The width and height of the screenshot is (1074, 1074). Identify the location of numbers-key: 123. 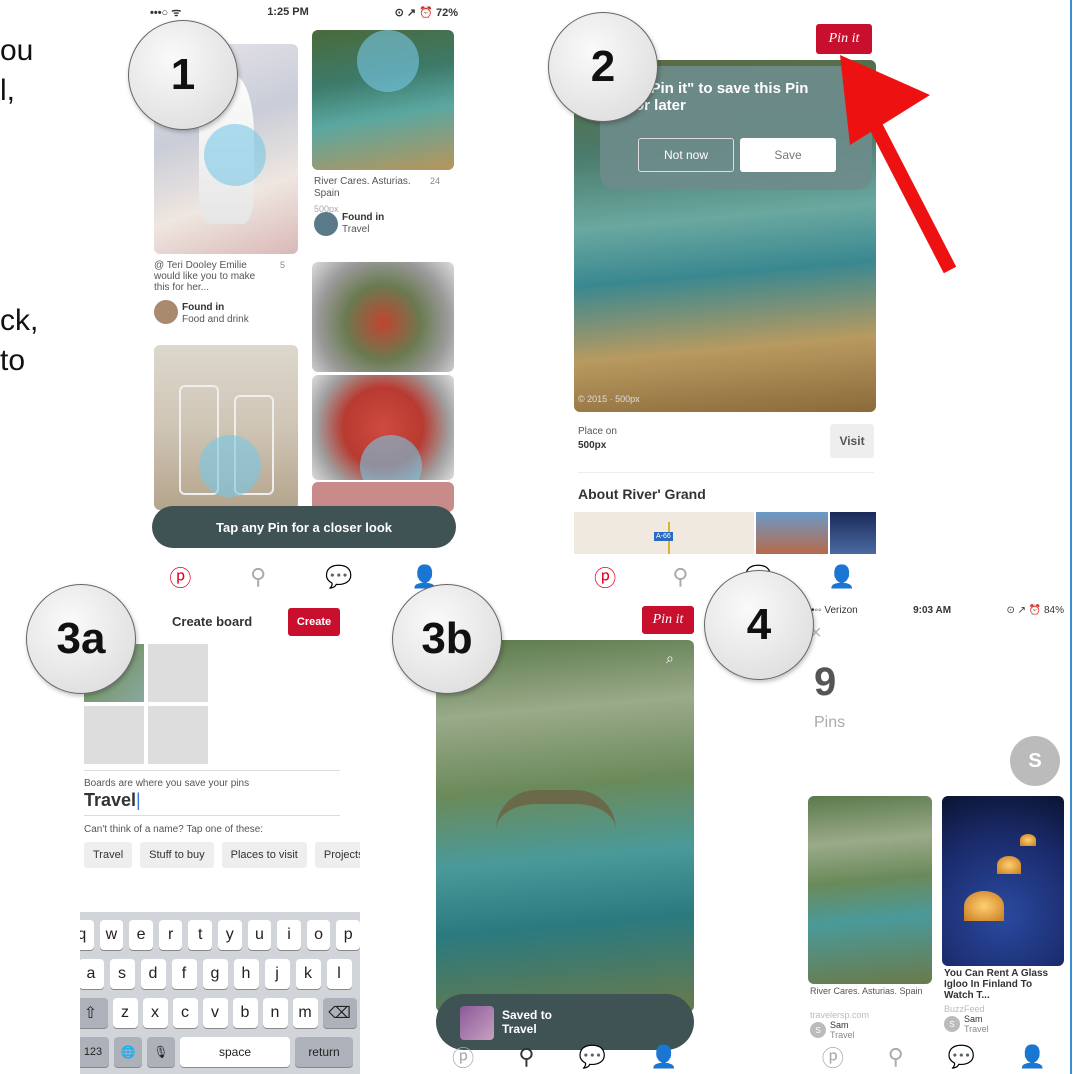
(94, 1052).